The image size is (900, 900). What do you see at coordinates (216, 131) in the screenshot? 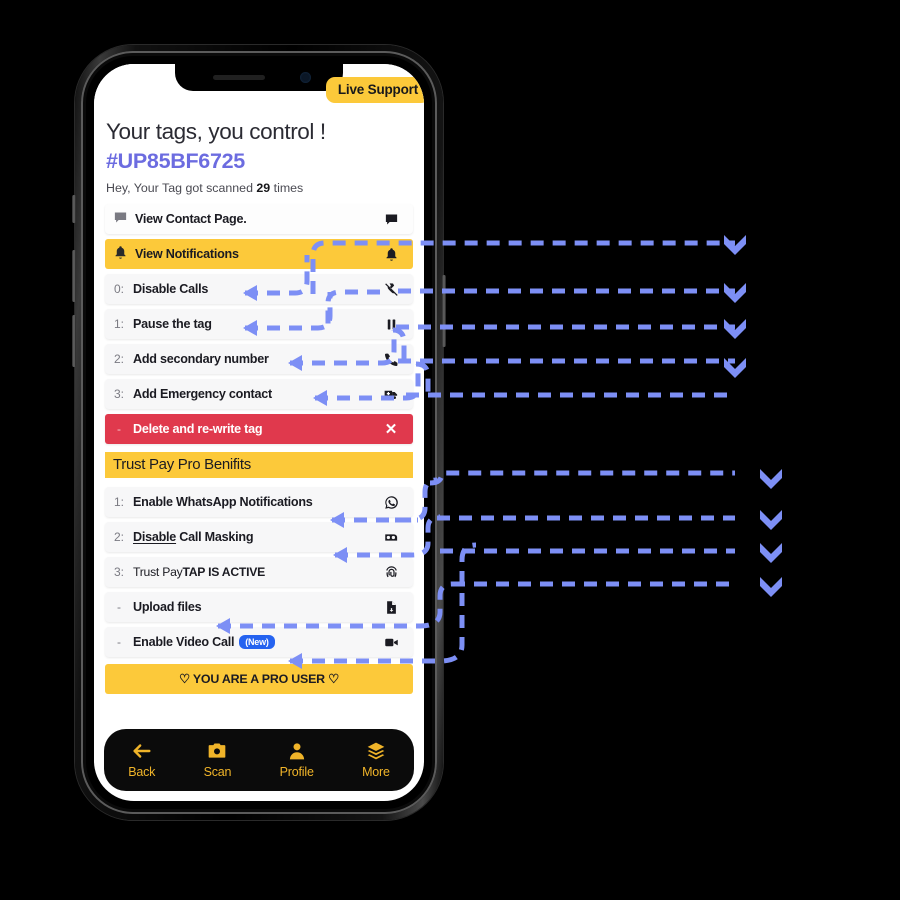
I see `page-title: Your tags, you control !` at bounding box center [216, 131].